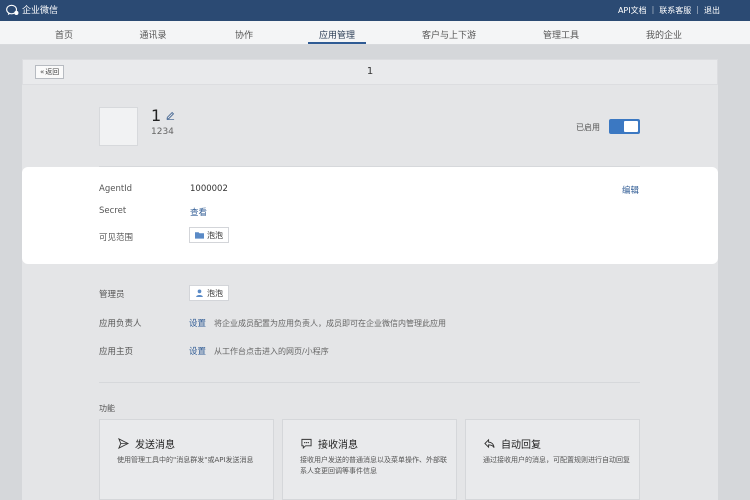 The image size is (750, 500). I want to click on feature-card-auto-reply: 自动回复 通过接收用户的消息，可配置规则进行自动回复, so click(552, 459).